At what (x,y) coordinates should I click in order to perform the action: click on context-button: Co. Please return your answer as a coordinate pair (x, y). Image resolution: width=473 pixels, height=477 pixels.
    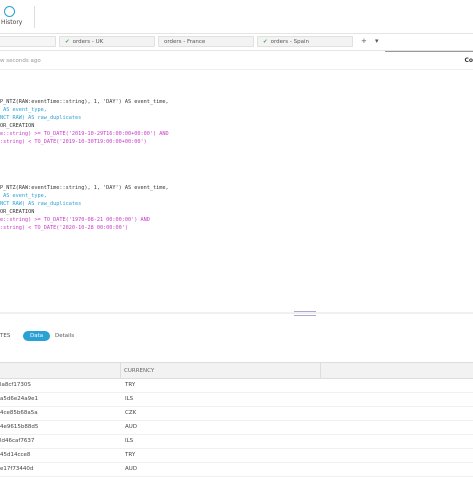
    Looking at the image, I should click on (468, 60).